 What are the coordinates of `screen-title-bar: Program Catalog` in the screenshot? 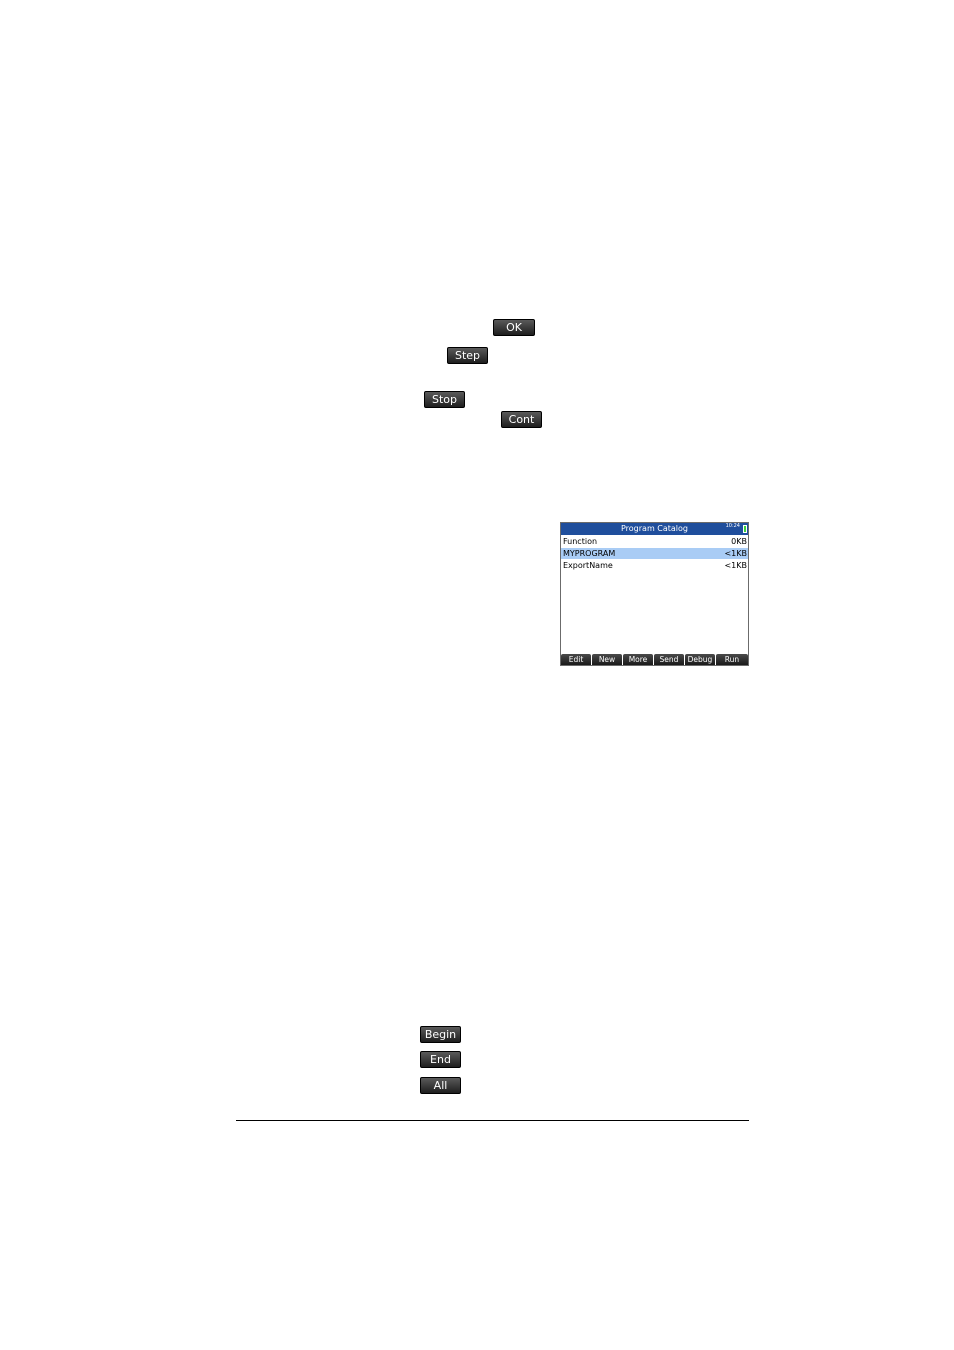 It's located at (654, 529).